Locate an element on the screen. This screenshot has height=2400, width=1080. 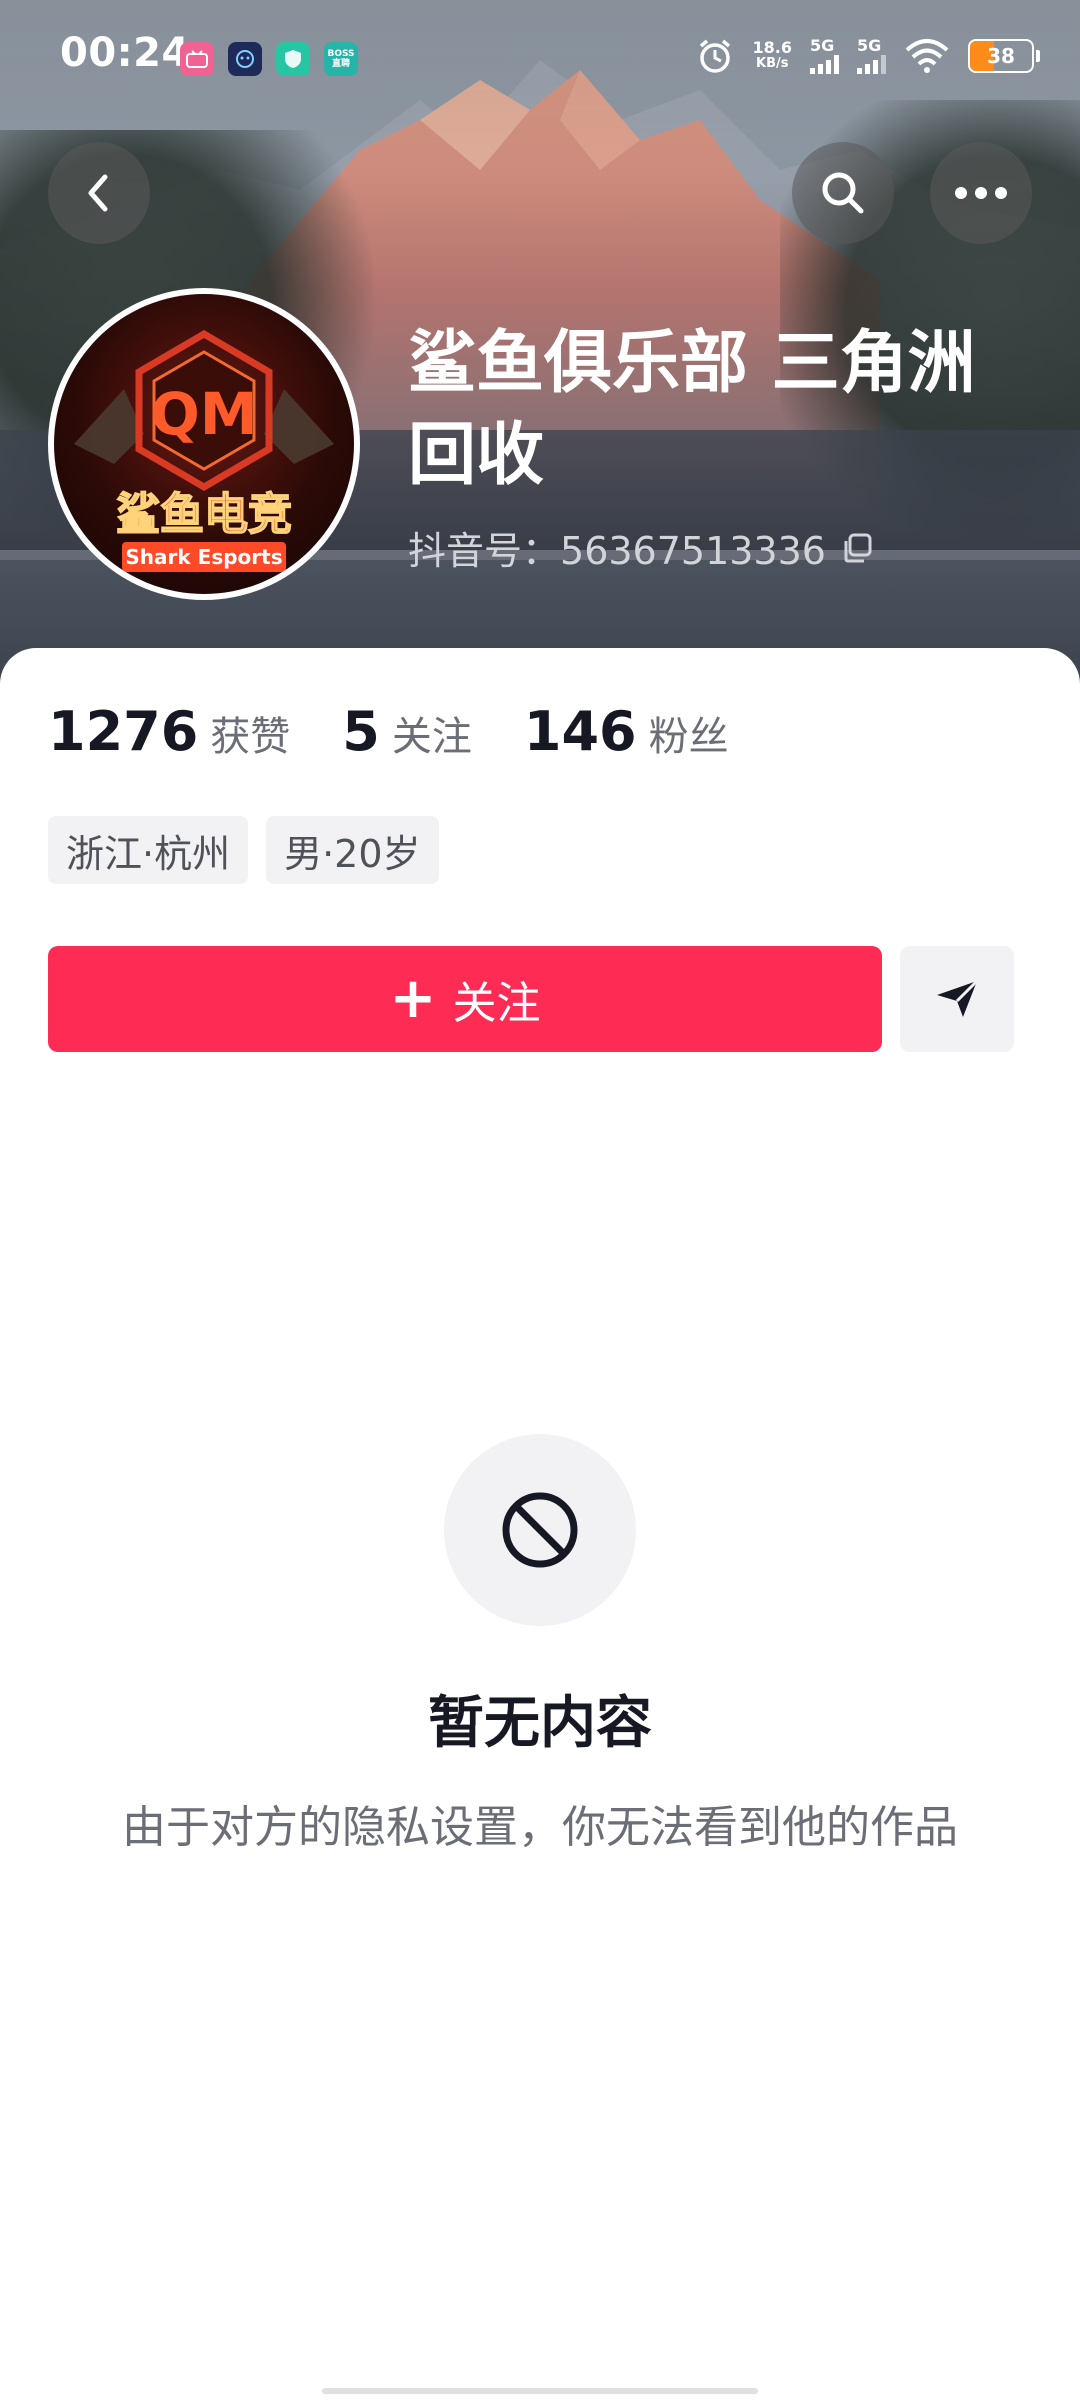
shield-app-icon is located at coordinates (293, 59).